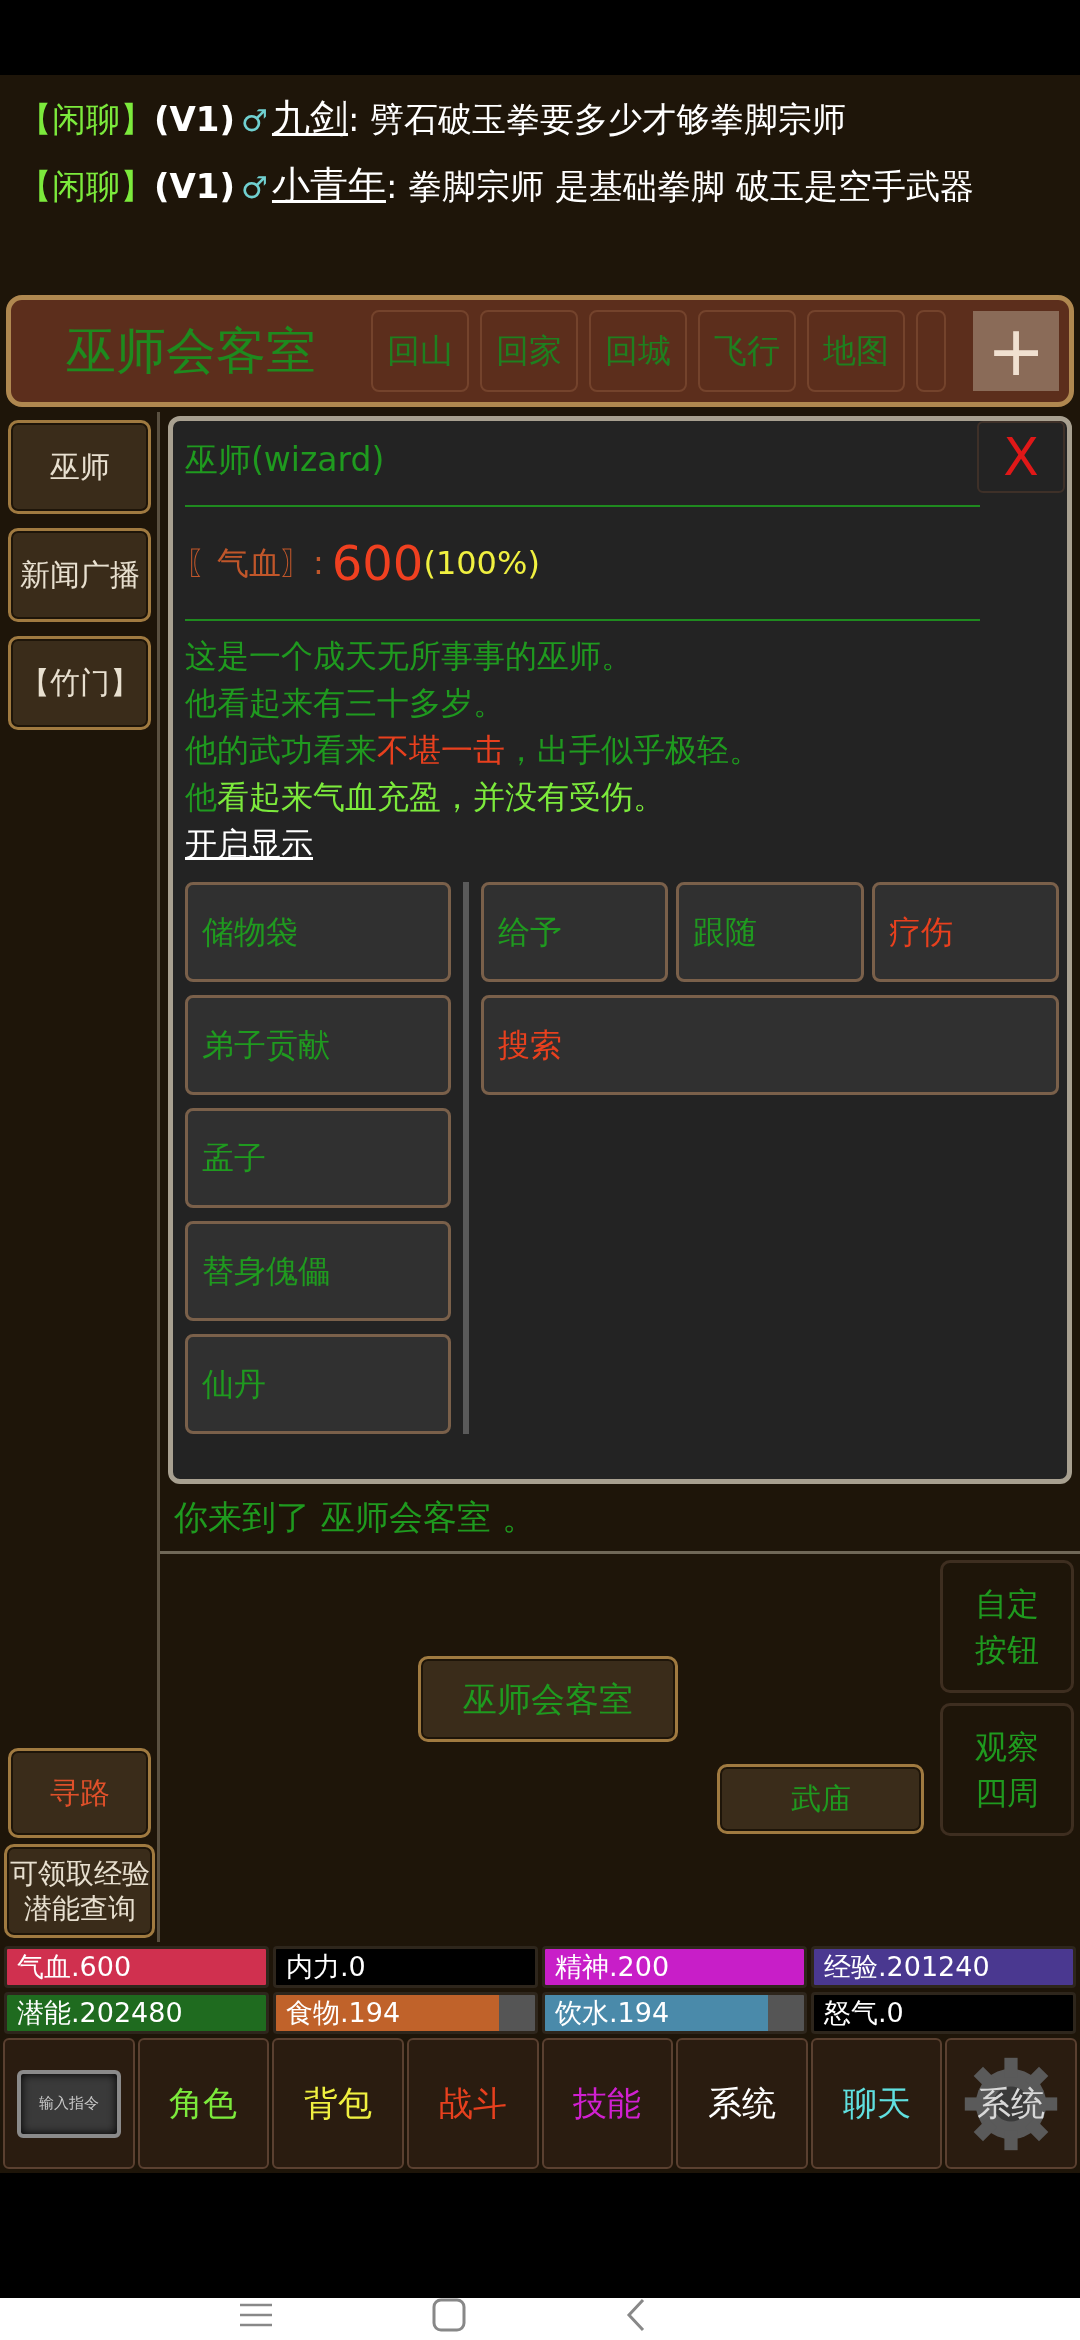 The height and width of the screenshot is (2340, 1080). I want to click on side-button: 观察四周, so click(1007, 1769).